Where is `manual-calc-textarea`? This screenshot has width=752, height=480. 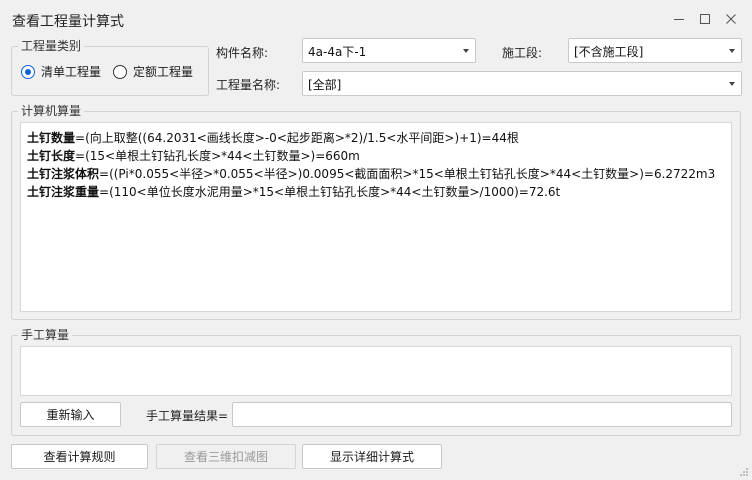 manual-calc-textarea is located at coordinates (376, 371).